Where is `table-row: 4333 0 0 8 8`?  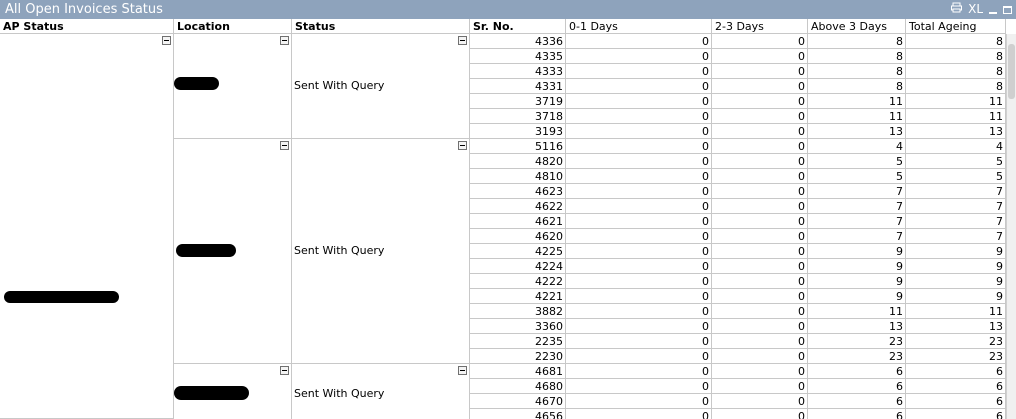 table-row: 4333 0 0 8 8 is located at coordinates (738, 71).